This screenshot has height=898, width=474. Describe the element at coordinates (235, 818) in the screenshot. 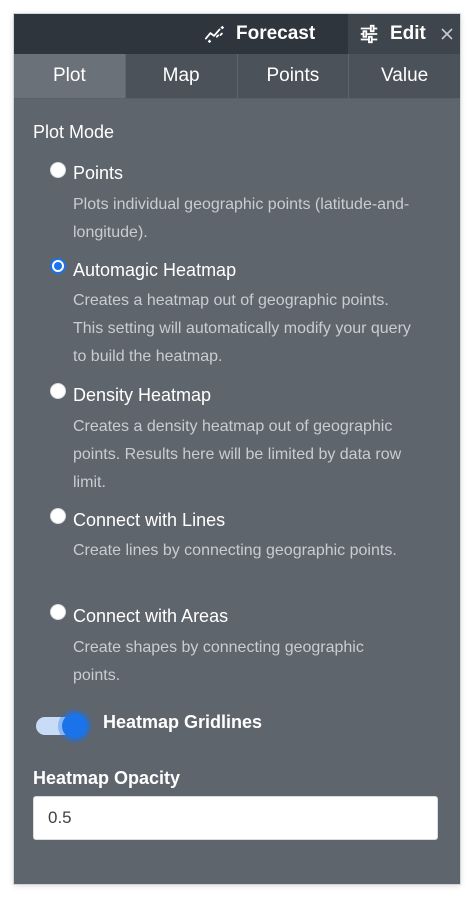

I see `heatmap-opacity-input` at that location.